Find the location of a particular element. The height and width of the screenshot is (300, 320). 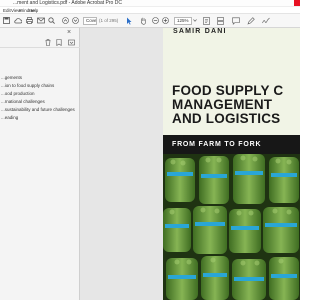

bookmark-item: ...ood production is located at coordinates (40, 94).